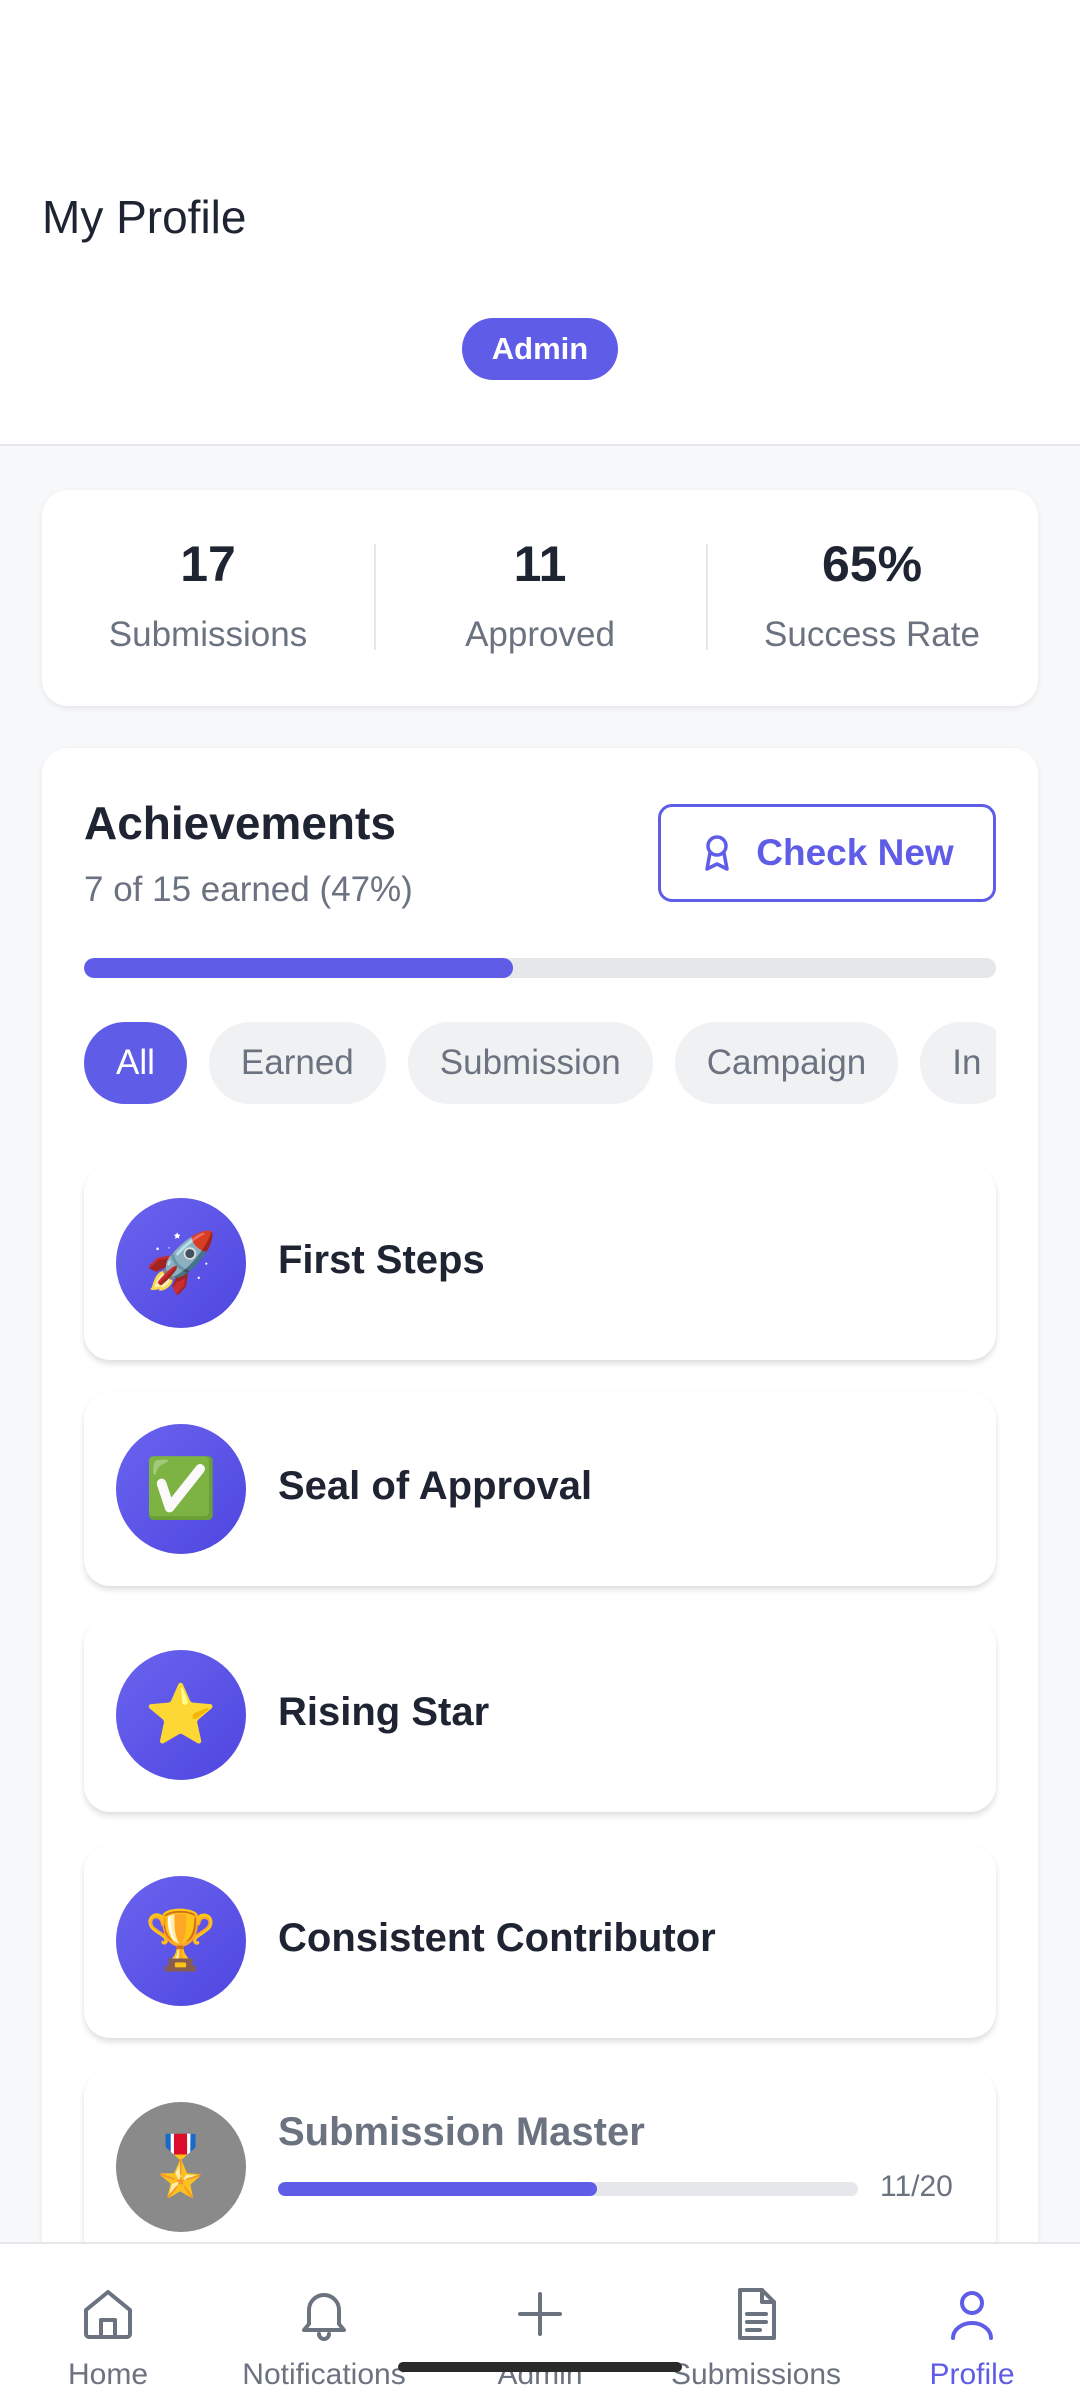 Image resolution: width=1080 pixels, height=2400 pixels. I want to click on trophy-icon: 🏆, so click(181, 1941).